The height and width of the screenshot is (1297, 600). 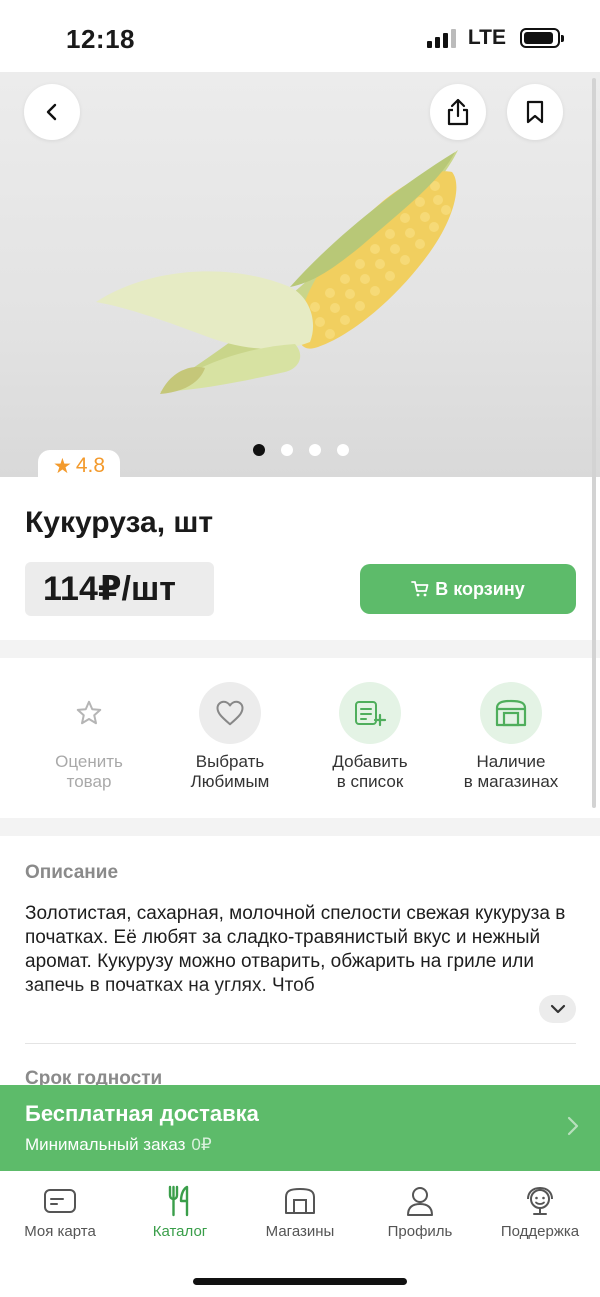 I want to click on scrollbar, so click(x=594, y=443).